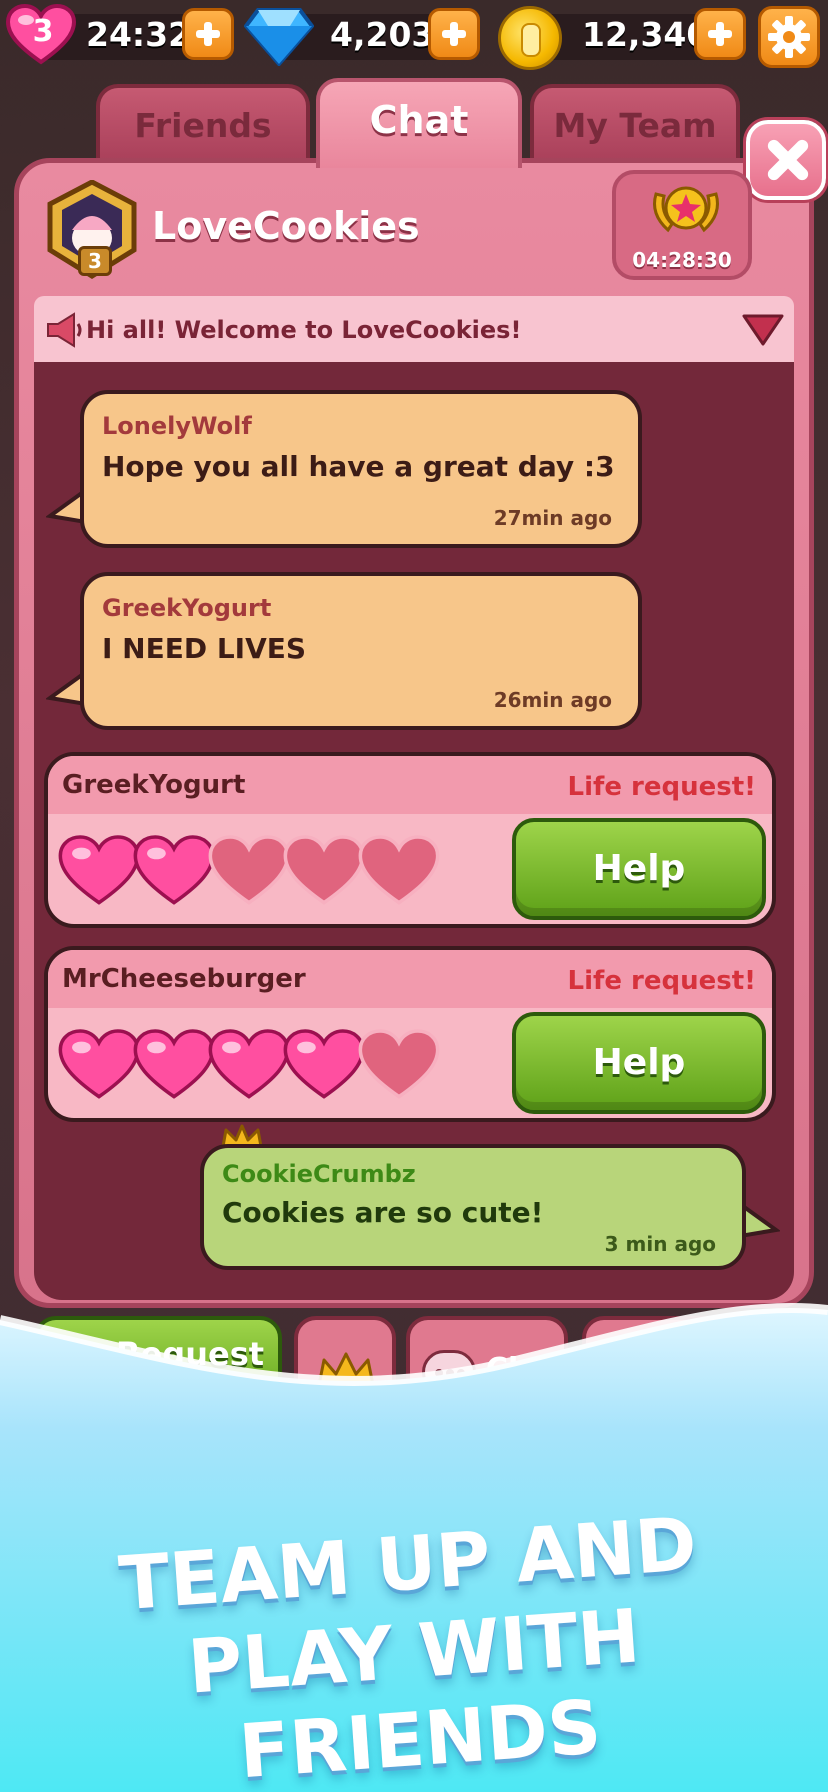  I want to click on team-name: LoveCookies, so click(286, 226).